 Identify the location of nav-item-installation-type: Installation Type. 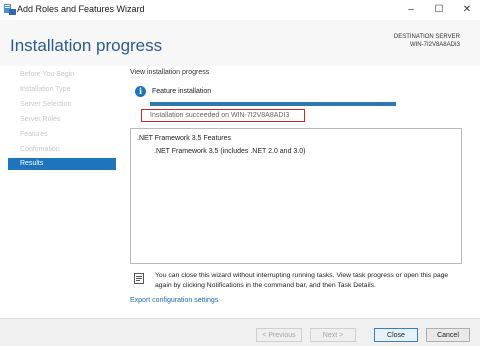
(62, 90).